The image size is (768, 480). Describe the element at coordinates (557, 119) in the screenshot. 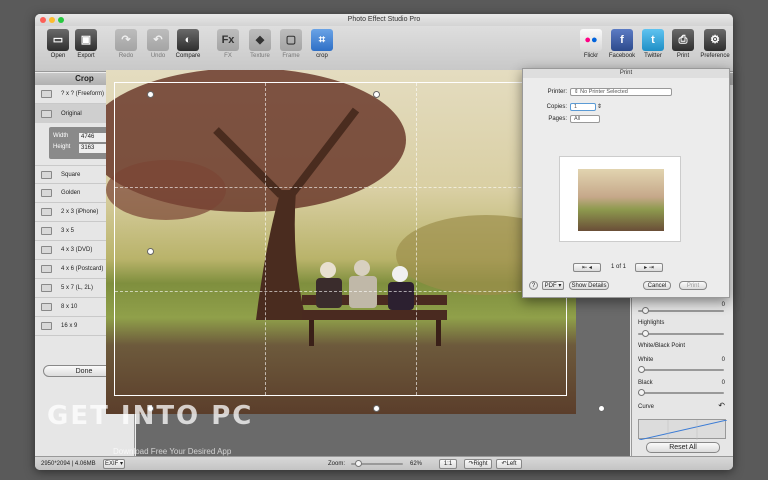

I see `pages-label: Pages:` at that location.